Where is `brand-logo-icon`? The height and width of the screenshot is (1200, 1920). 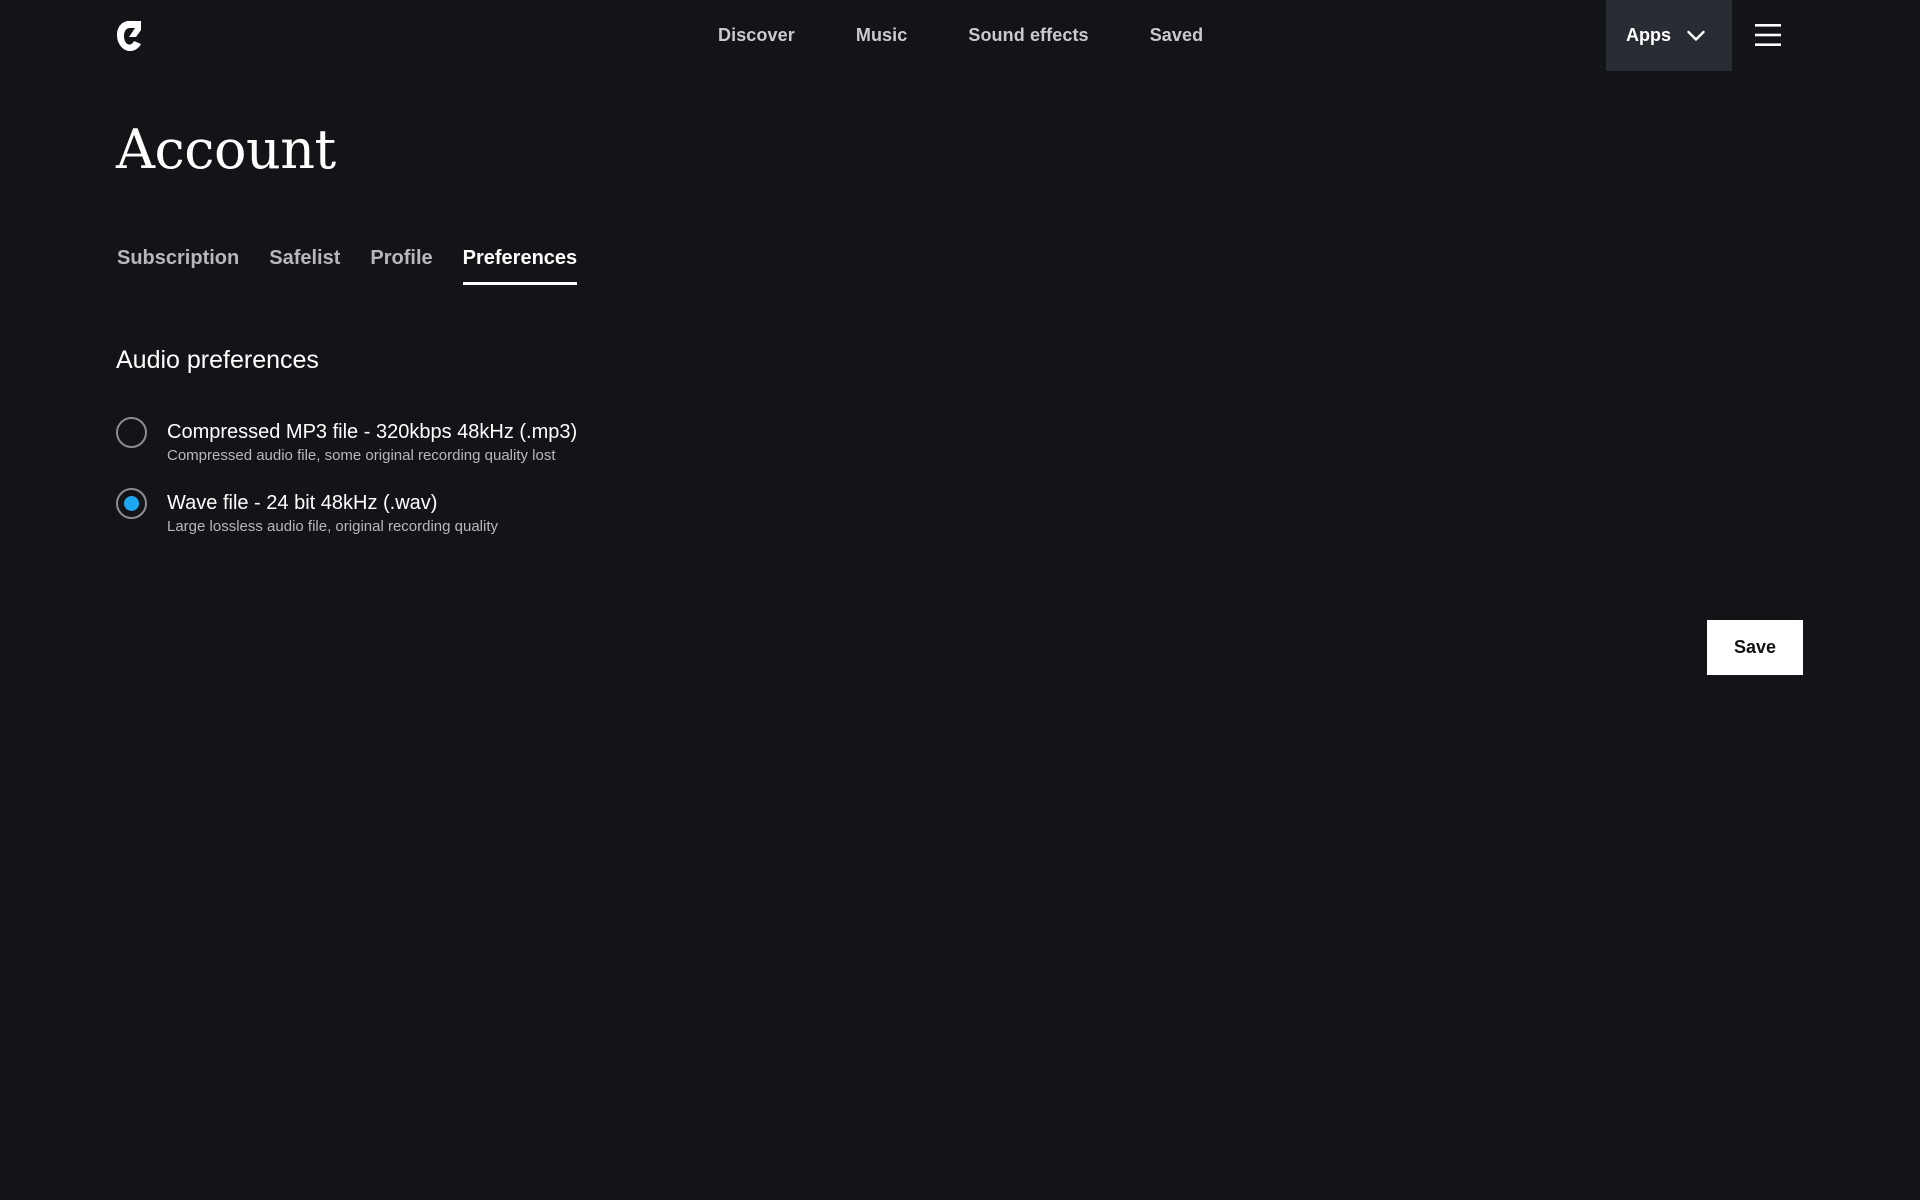
brand-logo-icon is located at coordinates (129, 36).